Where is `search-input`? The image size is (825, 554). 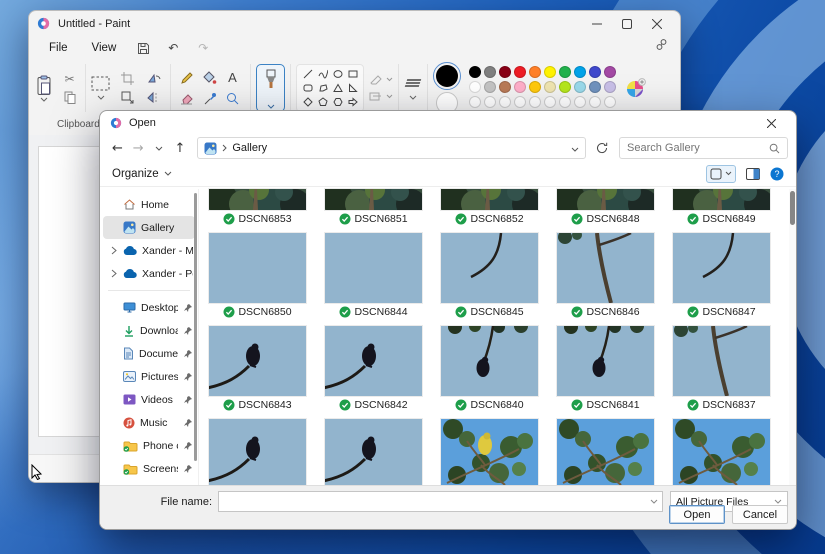 search-input is located at coordinates (698, 148).